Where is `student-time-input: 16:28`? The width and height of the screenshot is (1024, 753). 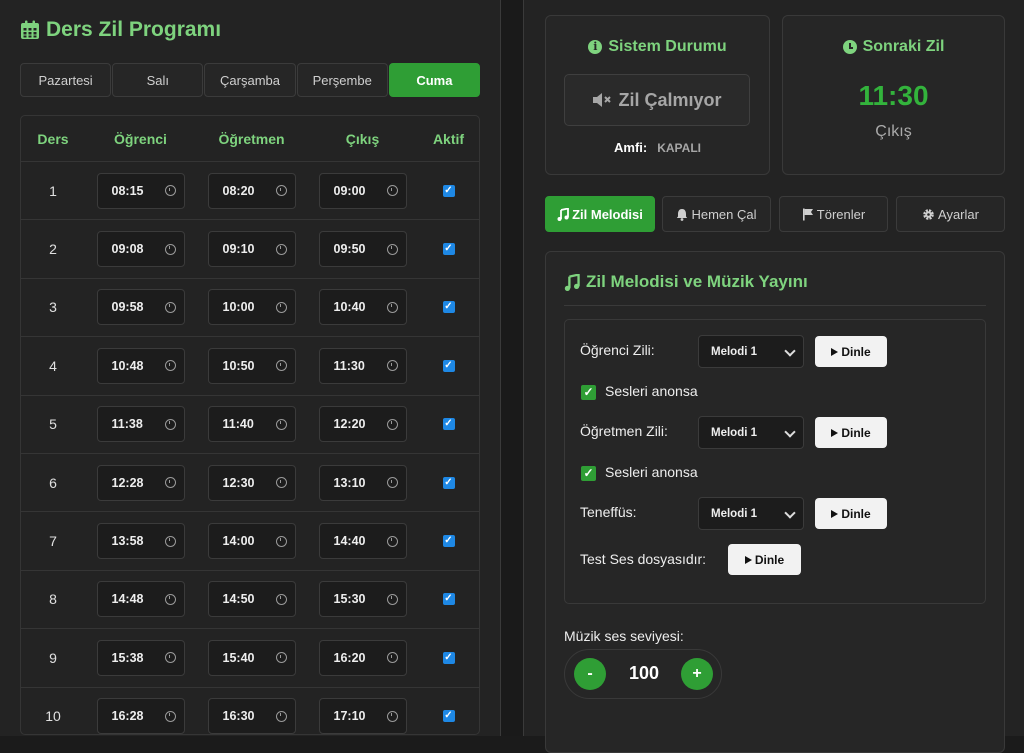
student-time-input: 16:28 is located at coordinates (140, 716).